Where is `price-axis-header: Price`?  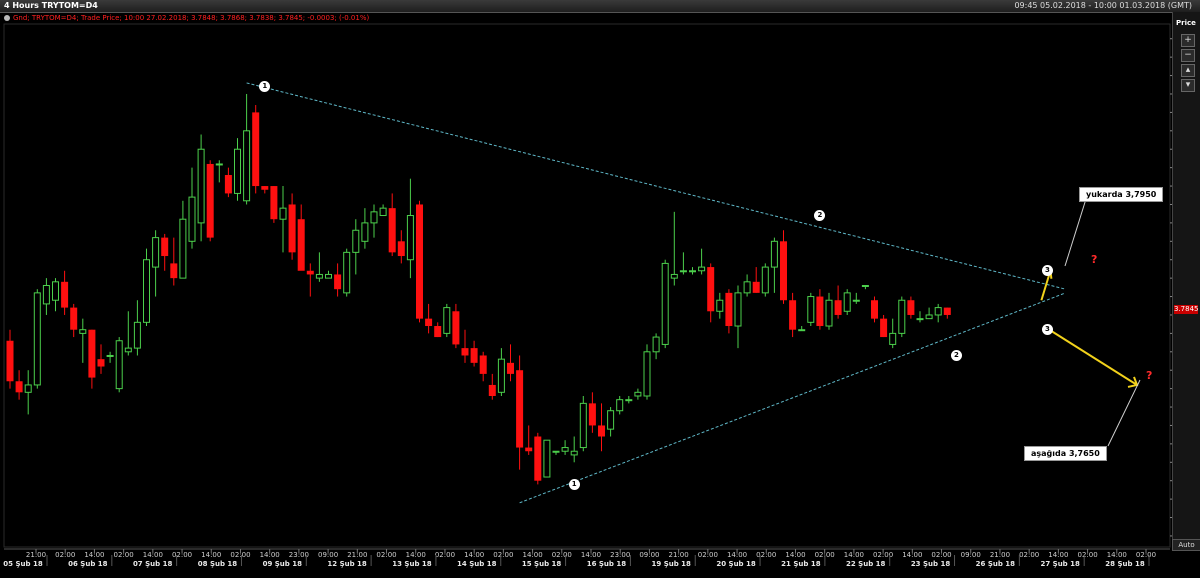
price-axis-header: Price is located at coordinates (1186, 23).